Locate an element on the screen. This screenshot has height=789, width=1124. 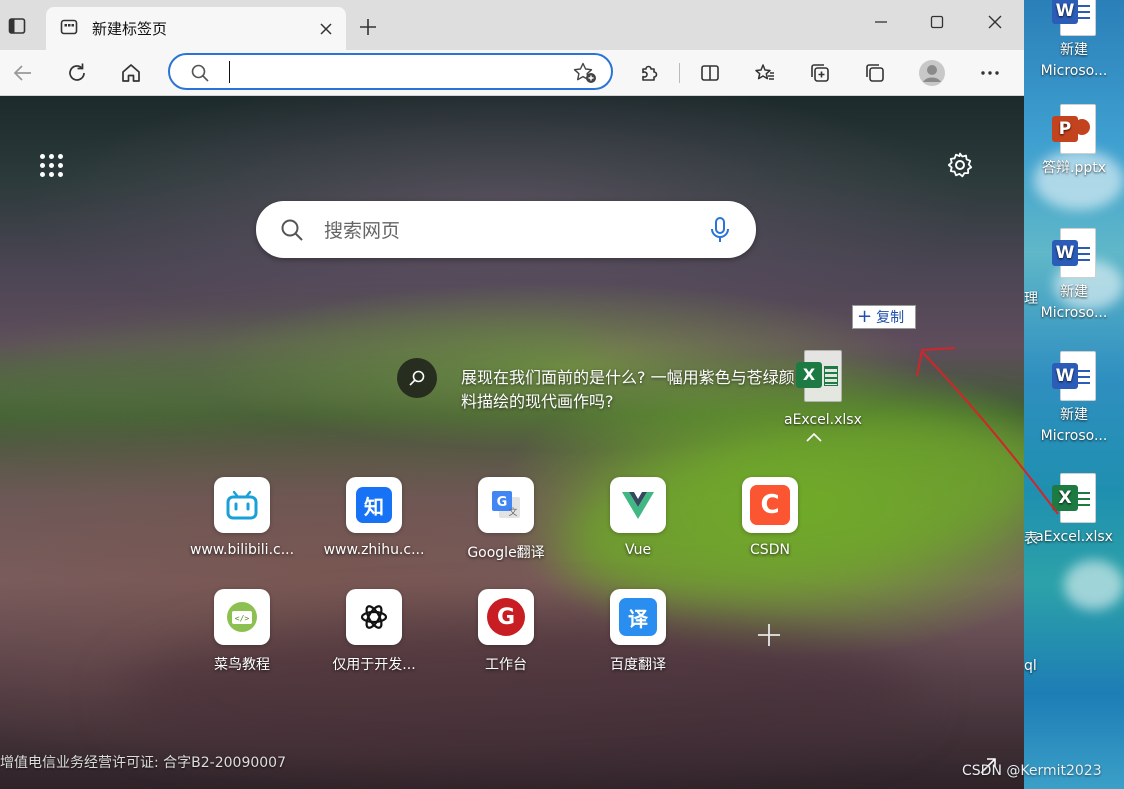
quick-link-label: Vue is located at coordinates (638, 550).